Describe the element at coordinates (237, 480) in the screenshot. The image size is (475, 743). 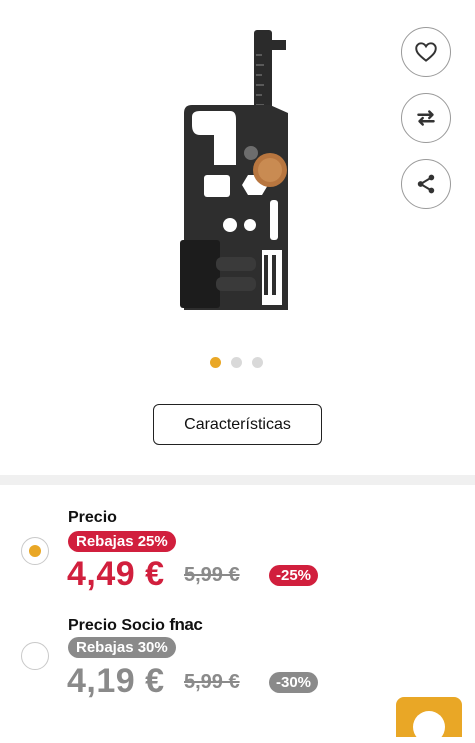
I see `section-divider` at that location.